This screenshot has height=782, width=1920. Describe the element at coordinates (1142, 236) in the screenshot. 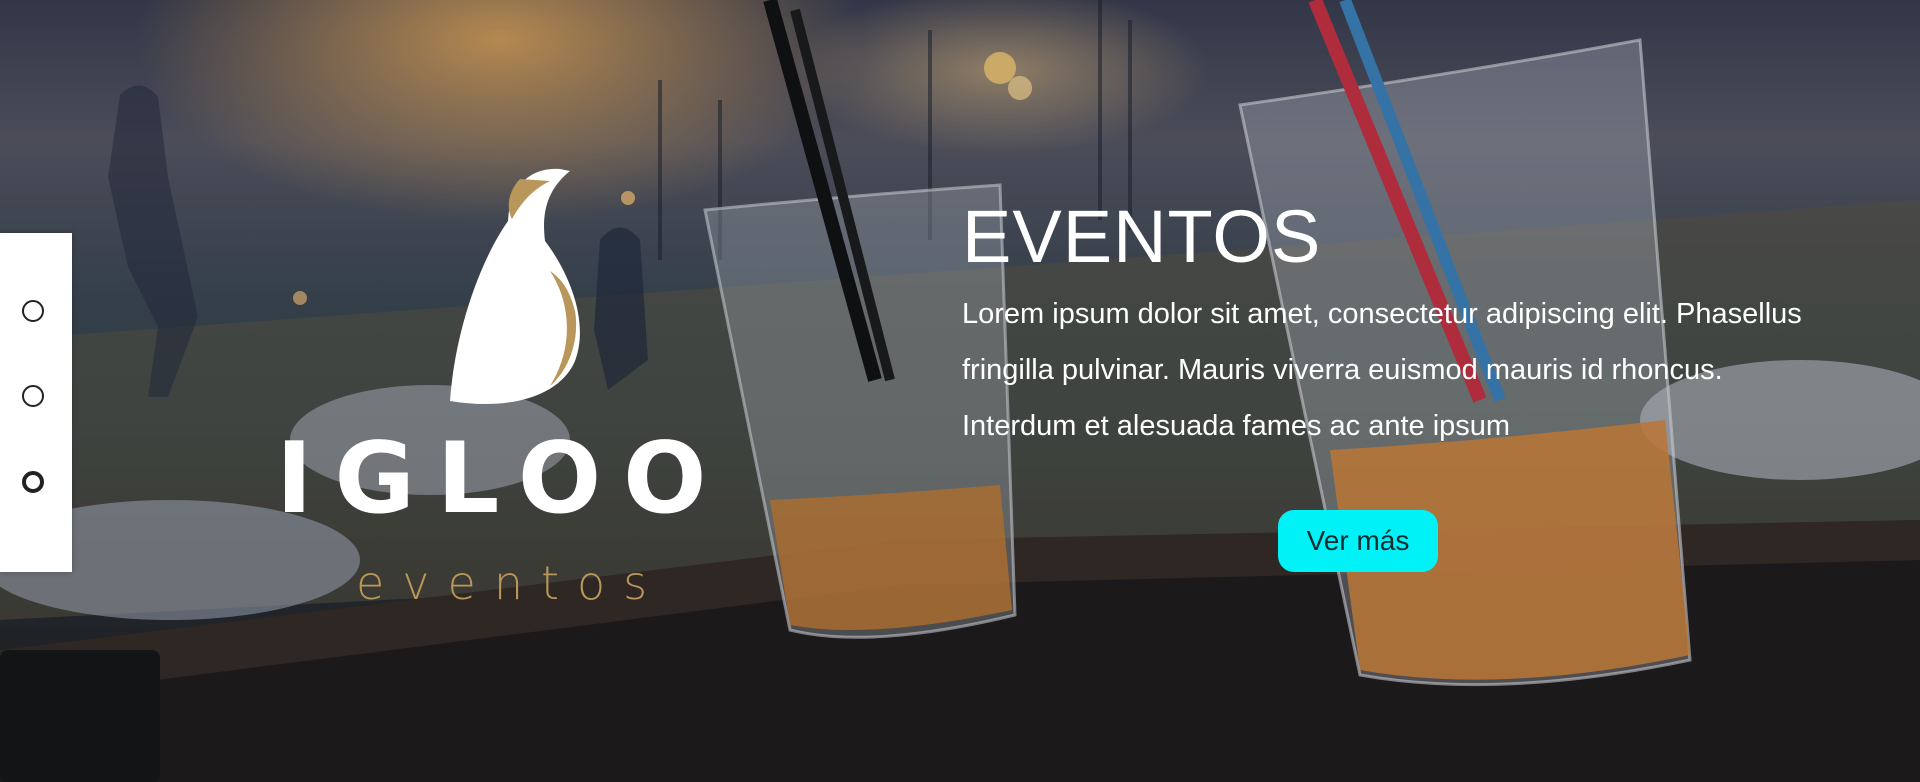

I see `hero-title: EVENTOS` at that location.